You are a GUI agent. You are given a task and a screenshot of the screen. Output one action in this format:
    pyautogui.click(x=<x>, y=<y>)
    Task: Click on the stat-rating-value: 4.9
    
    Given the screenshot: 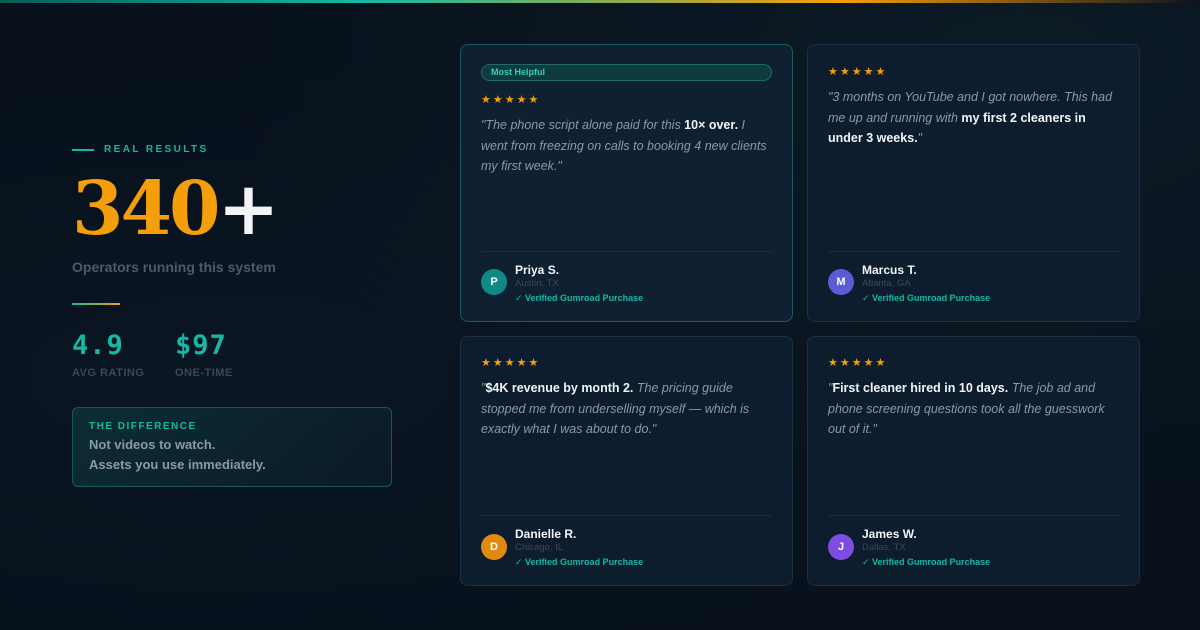 What is the action you would take?
    pyautogui.click(x=98, y=345)
    